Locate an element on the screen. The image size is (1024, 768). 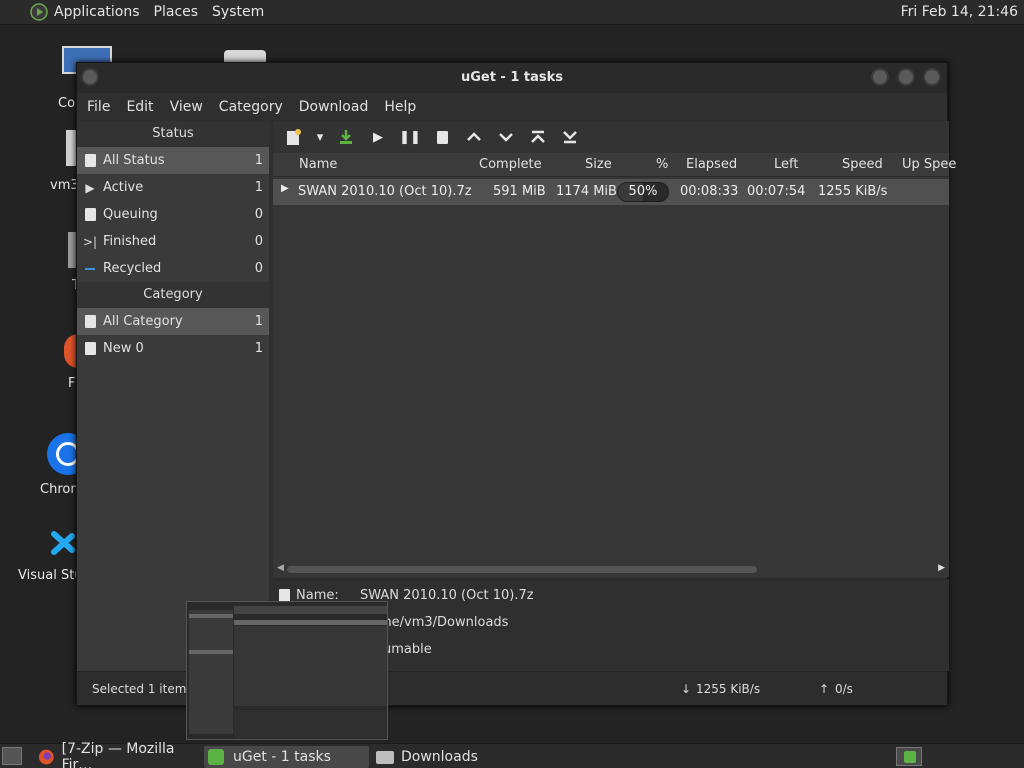
applications-menu: Applications is located at coordinates (97, 12).